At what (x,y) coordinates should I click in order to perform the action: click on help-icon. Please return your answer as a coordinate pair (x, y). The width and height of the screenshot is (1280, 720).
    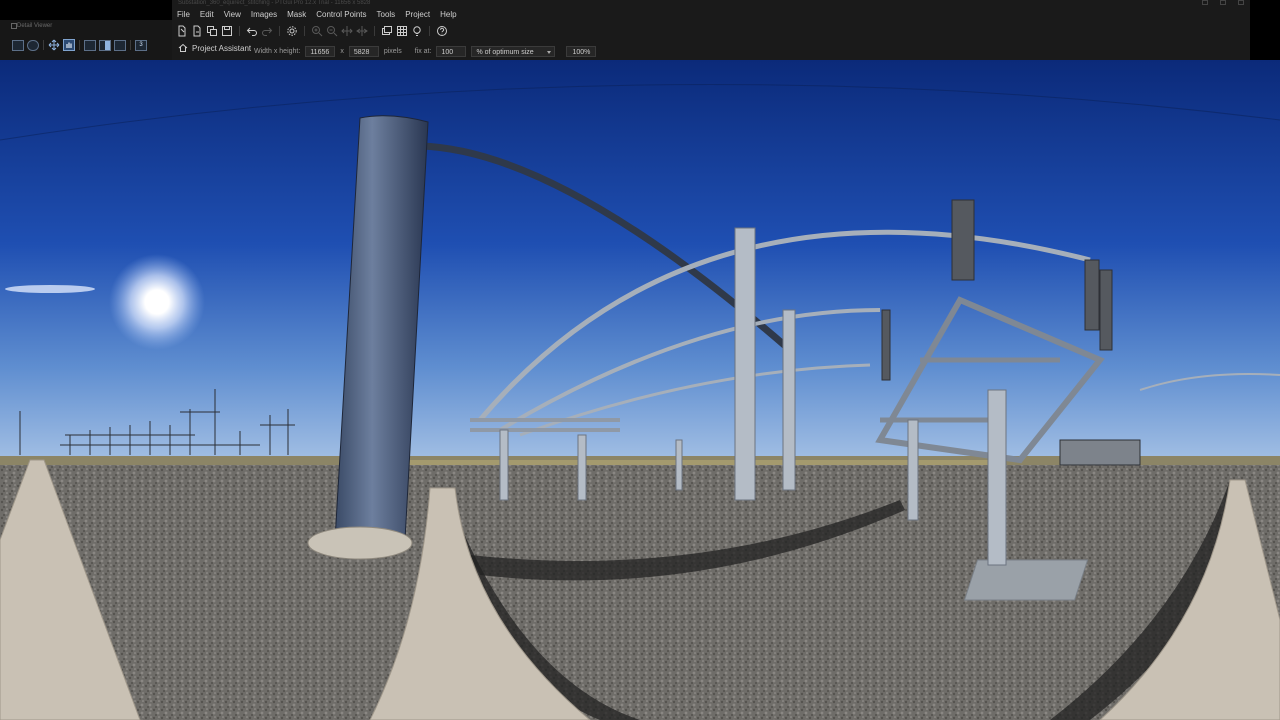
    Looking at the image, I should click on (442, 31).